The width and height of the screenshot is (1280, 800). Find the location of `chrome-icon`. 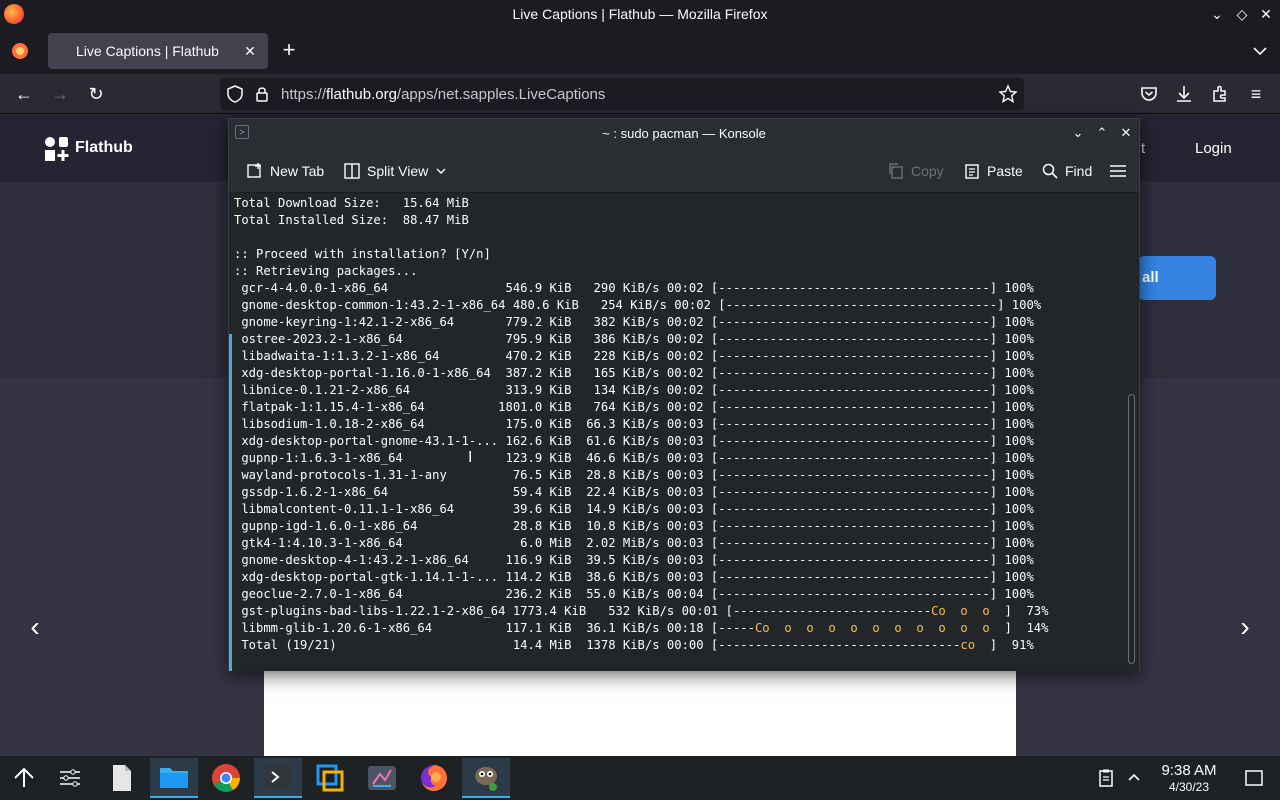

chrome-icon is located at coordinates (226, 778).